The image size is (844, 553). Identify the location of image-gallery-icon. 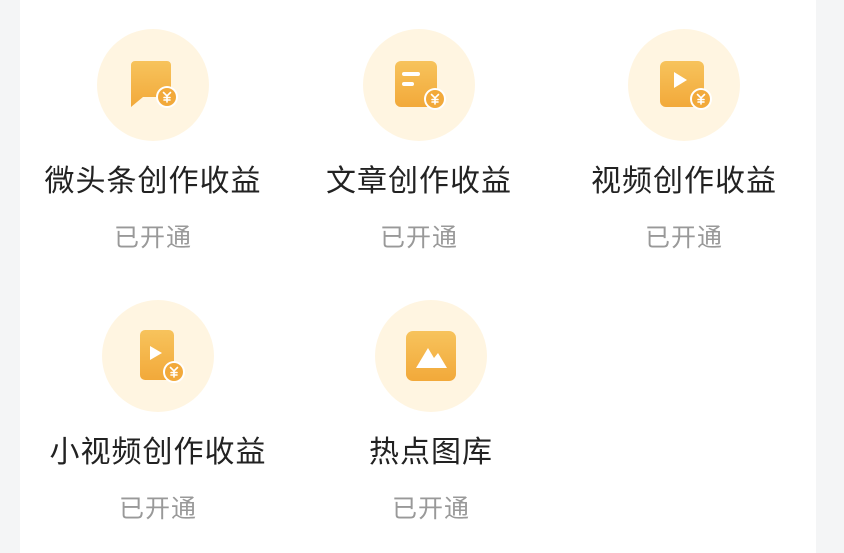
(431, 356).